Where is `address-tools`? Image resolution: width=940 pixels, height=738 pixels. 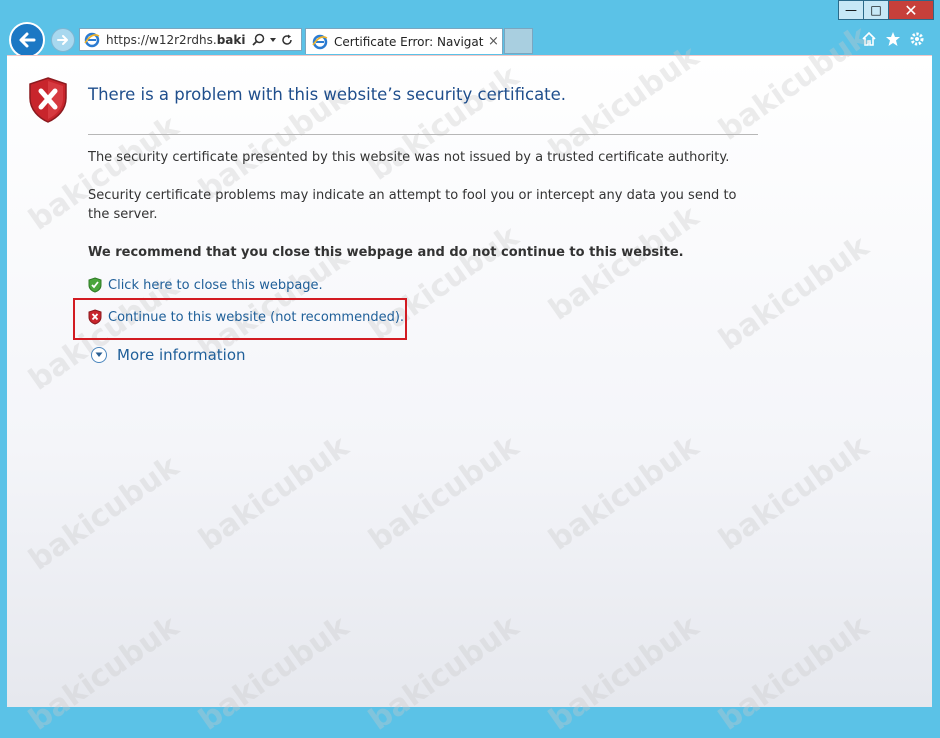 address-tools is located at coordinates (272, 39).